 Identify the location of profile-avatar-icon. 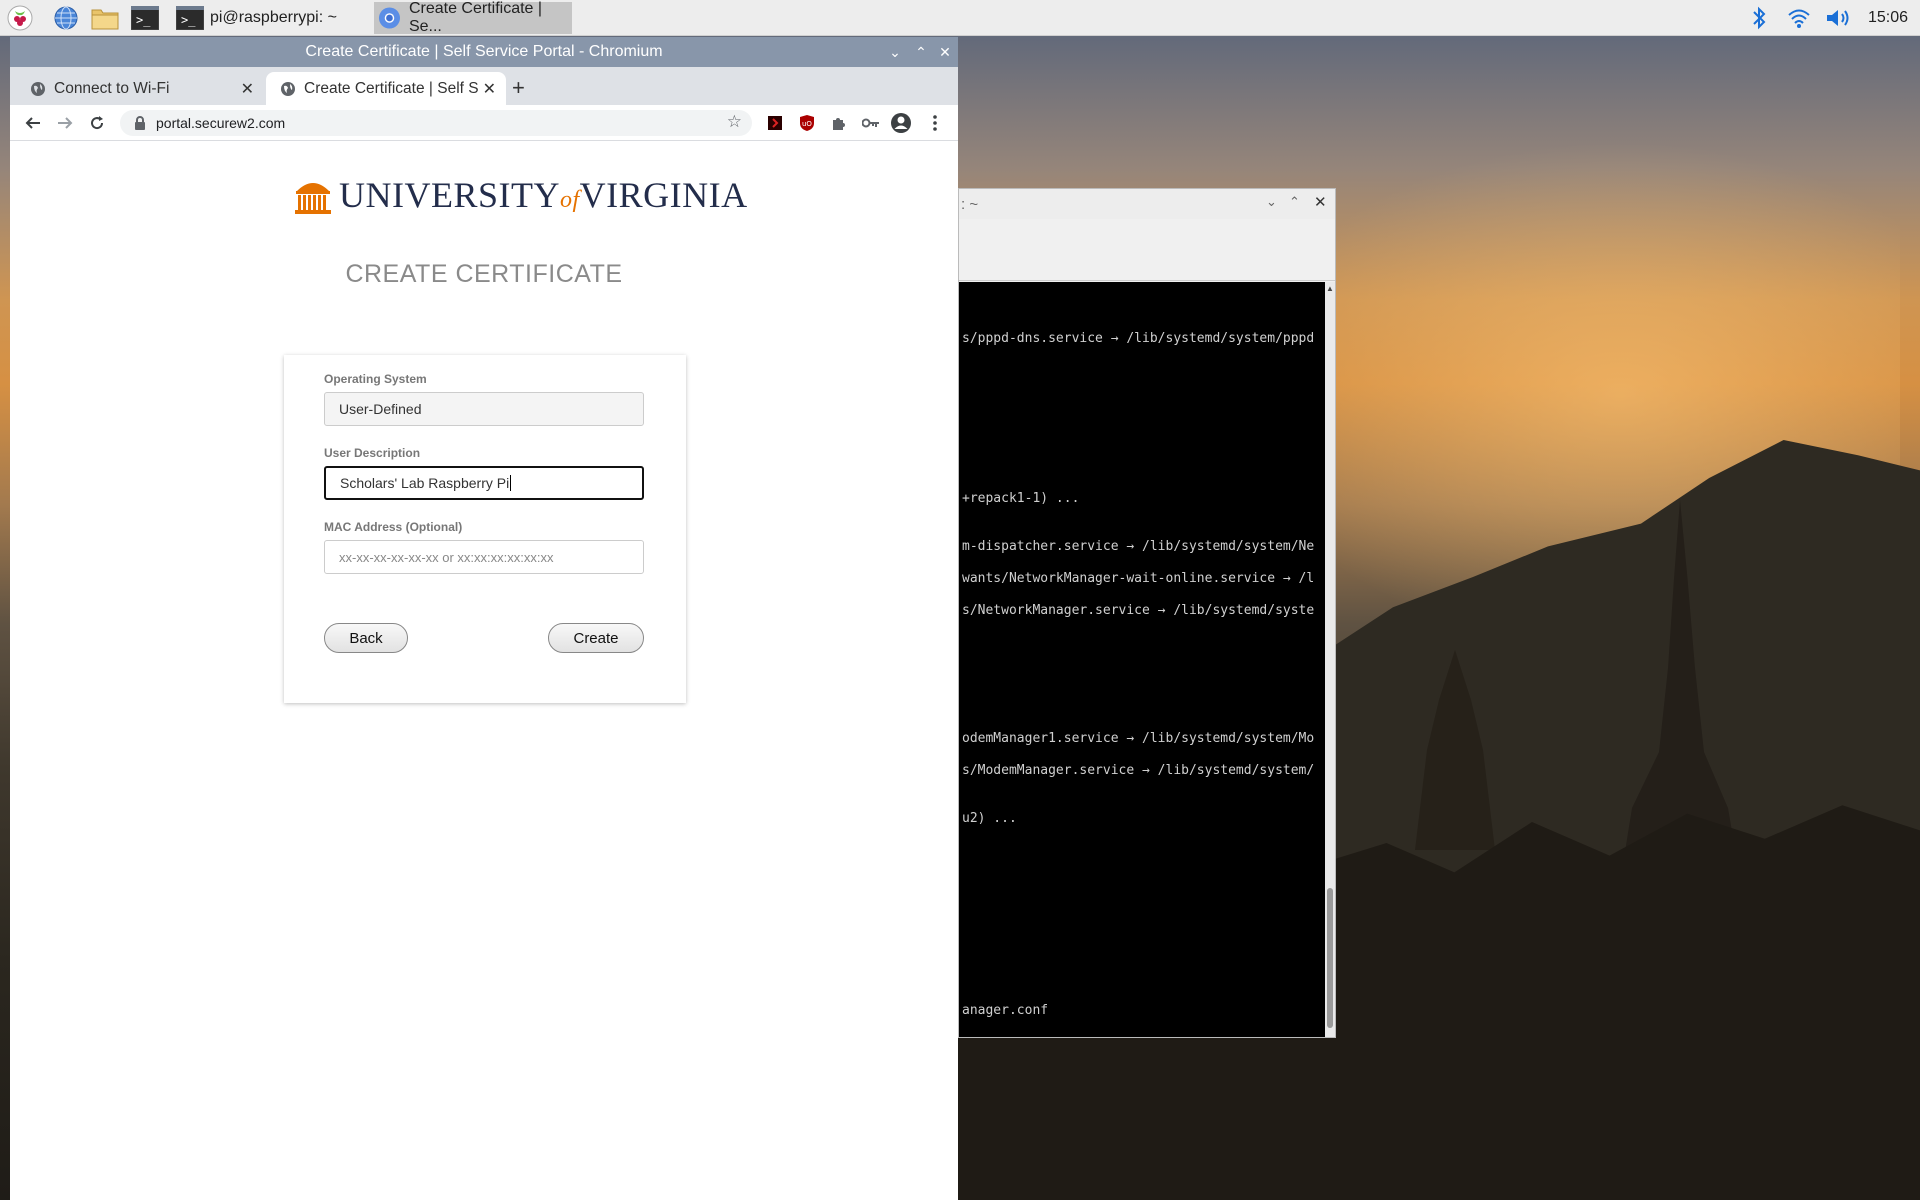
(901, 123).